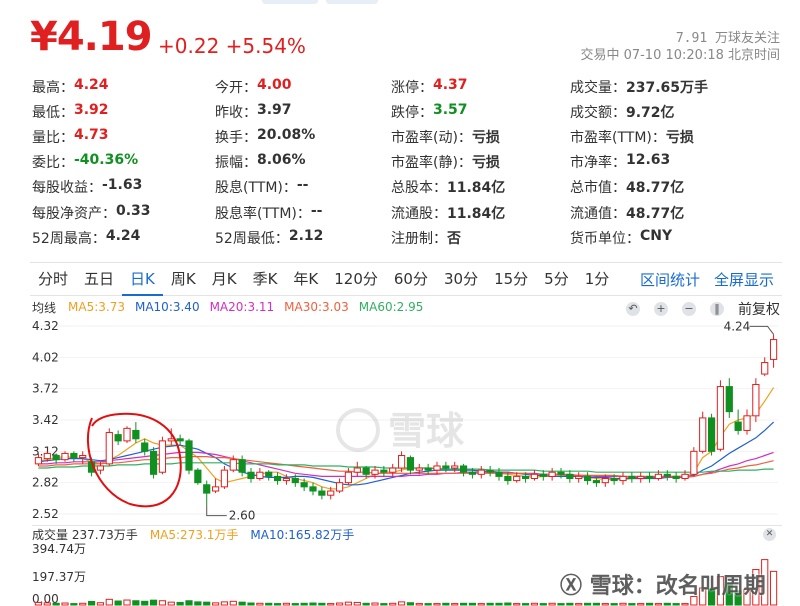 This screenshot has width=800, height=606. What do you see at coordinates (99, 279) in the screenshot?
I see `tab-1: 五日` at bounding box center [99, 279].